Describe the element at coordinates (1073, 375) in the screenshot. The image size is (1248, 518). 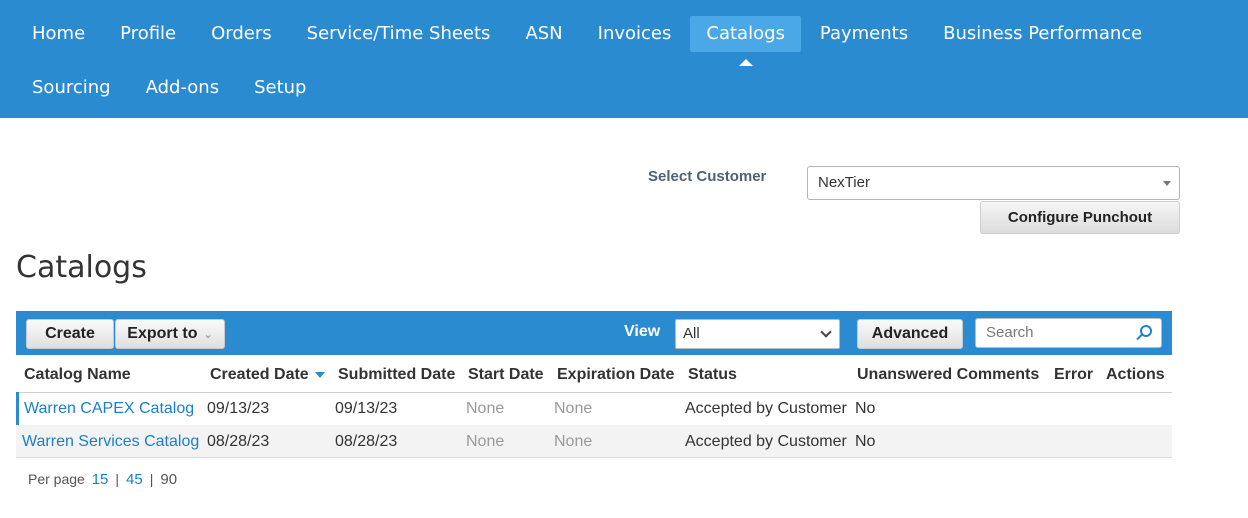
I see `column-error: Error` at that location.